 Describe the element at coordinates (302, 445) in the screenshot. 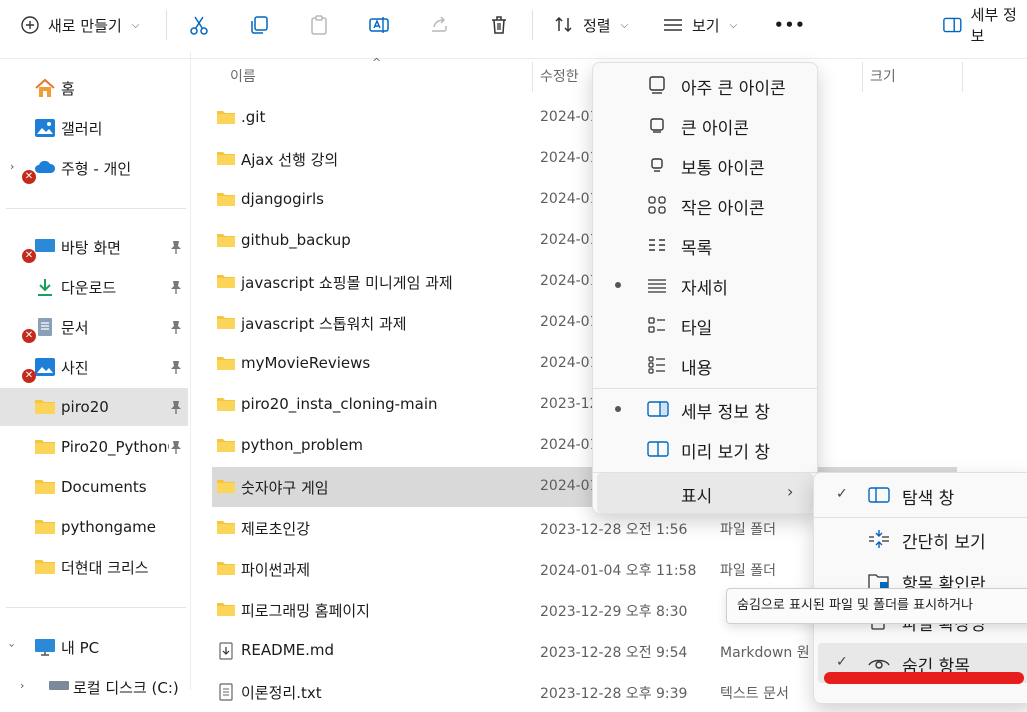

I see `file-name: python_problem` at that location.